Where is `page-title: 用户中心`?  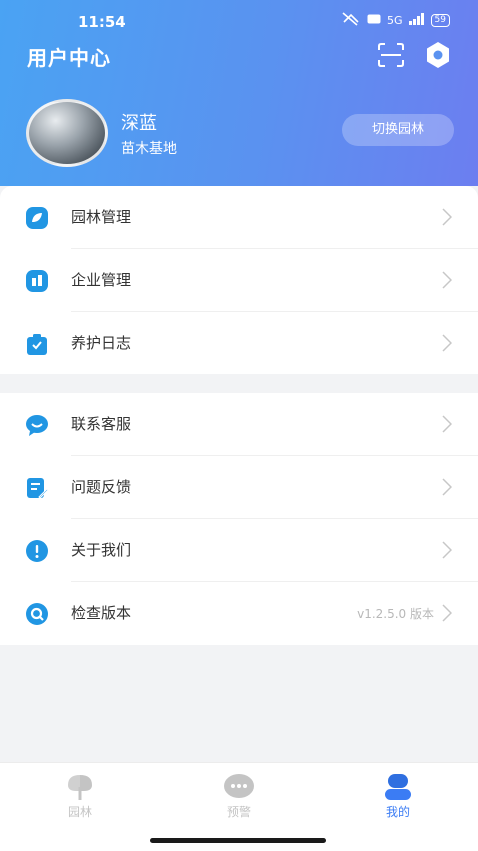 page-title: 用户中心 is located at coordinates (69, 58).